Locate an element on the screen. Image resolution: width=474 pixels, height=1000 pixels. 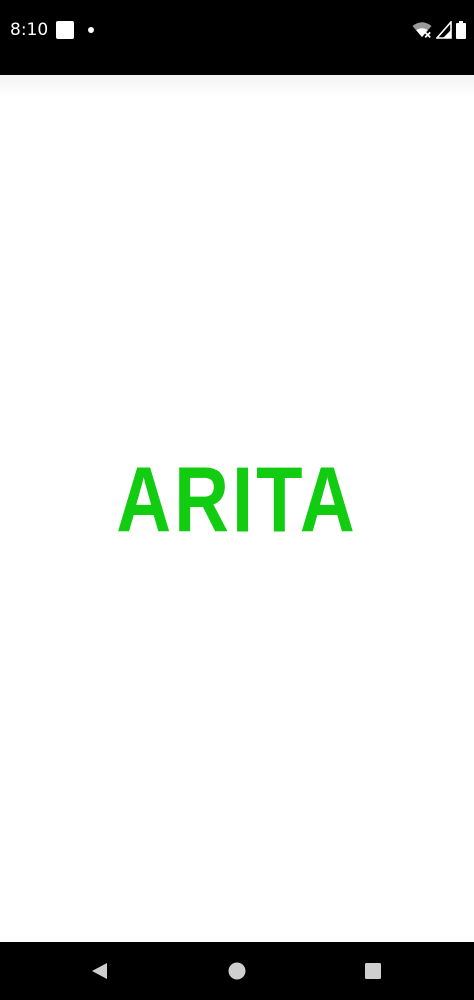
navigation-bar is located at coordinates (237, 971).